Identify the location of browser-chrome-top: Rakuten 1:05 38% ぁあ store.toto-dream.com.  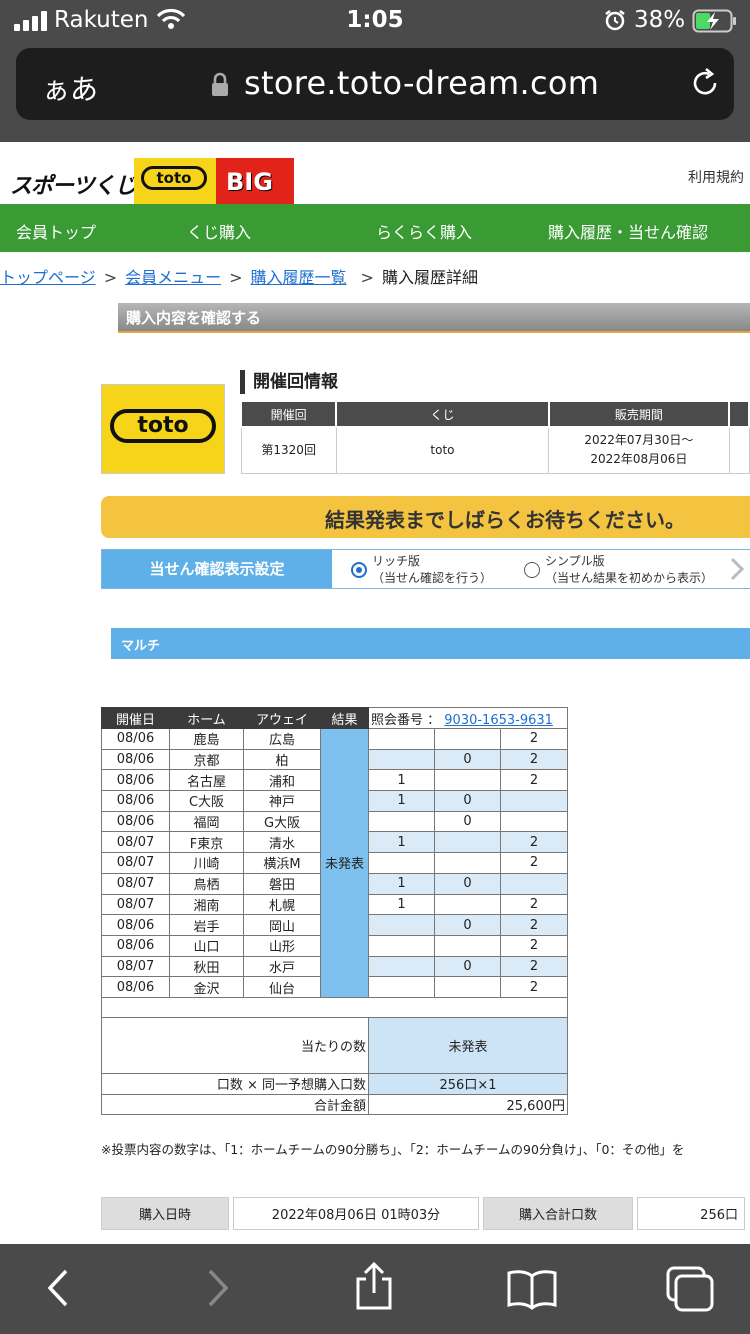
(375, 71).